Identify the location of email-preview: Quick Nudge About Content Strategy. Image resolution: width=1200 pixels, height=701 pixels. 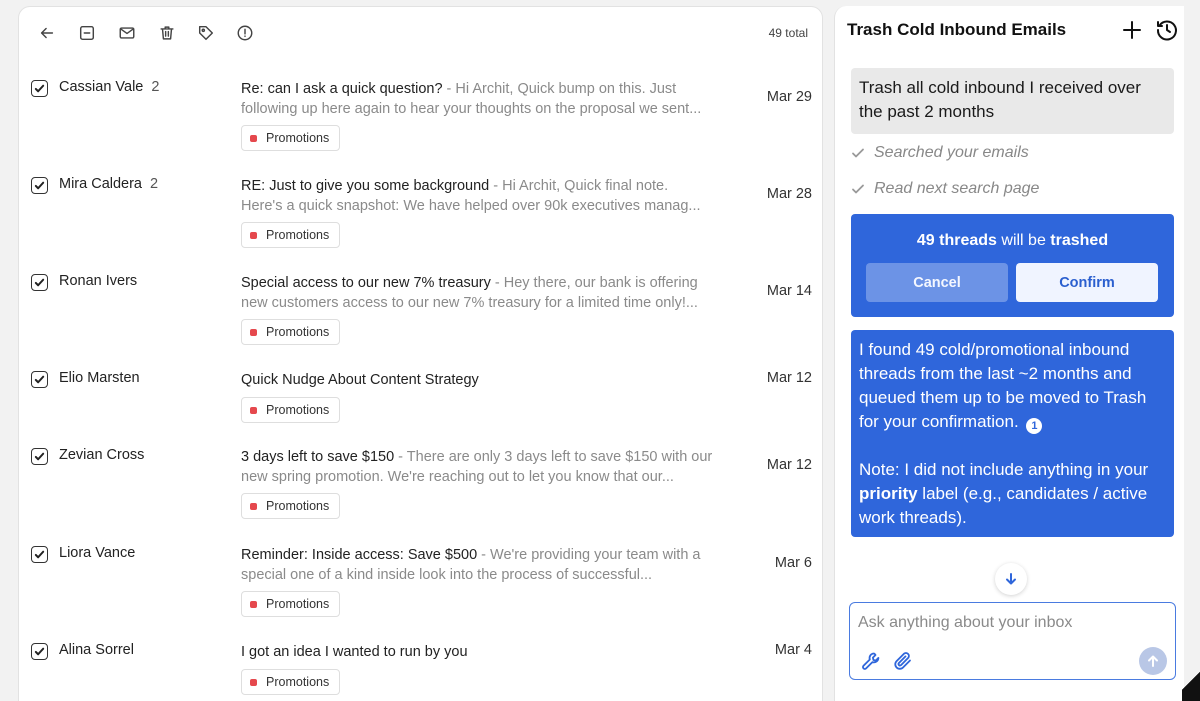
(477, 380).